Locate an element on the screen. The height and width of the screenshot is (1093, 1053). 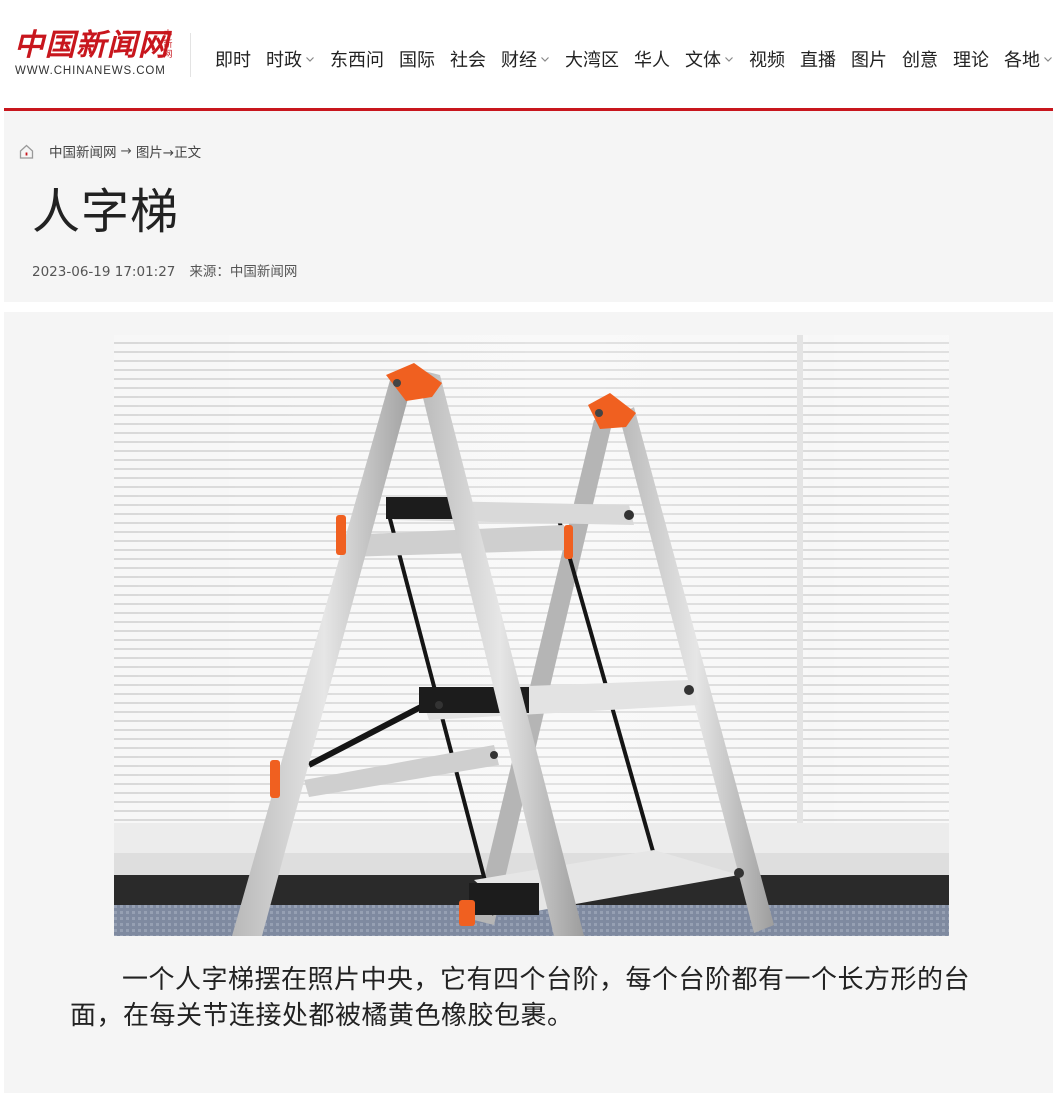
nav-item-1: 即时 is located at coordinates (233, 59).